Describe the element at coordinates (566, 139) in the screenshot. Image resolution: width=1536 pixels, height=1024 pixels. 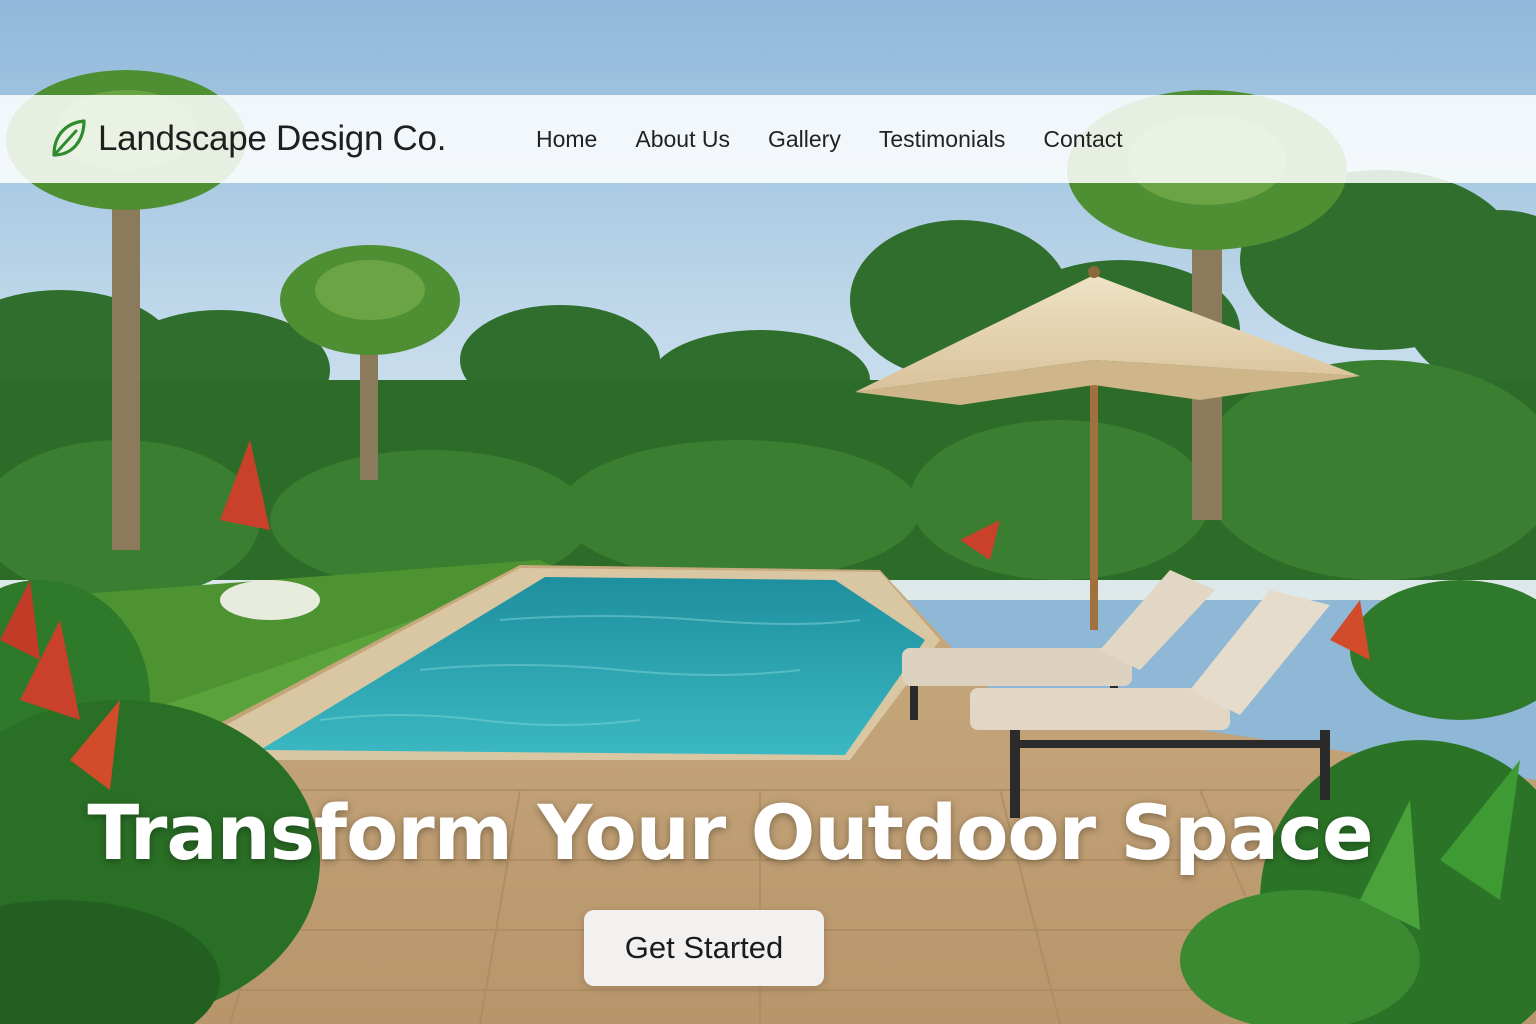
I see `nav-link-home: Home` at that location.